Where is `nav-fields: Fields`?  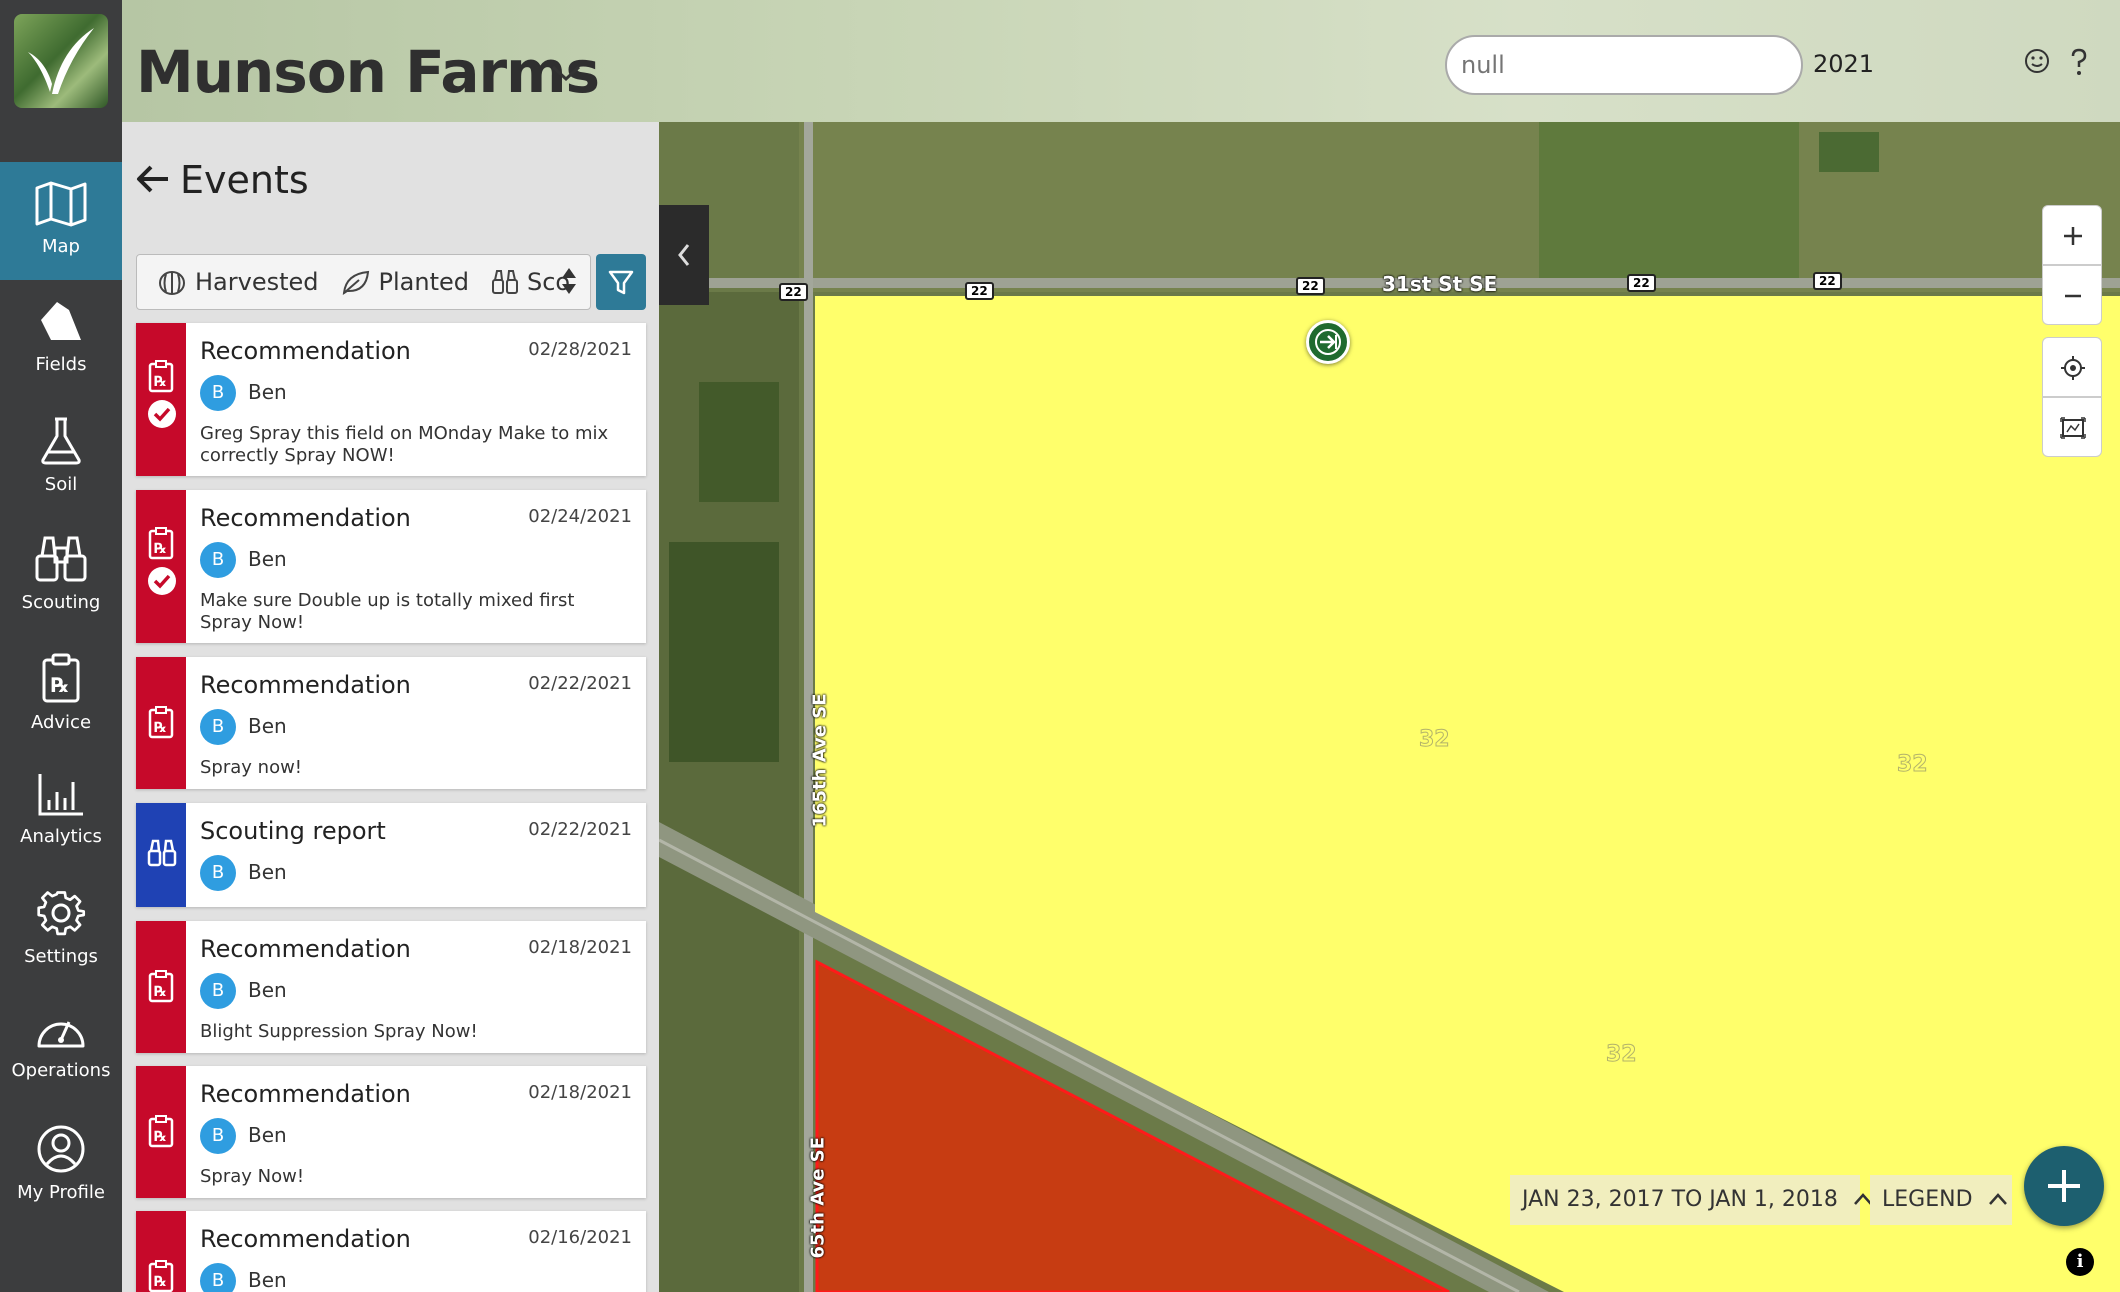 nav-fields: Fields is located at coordinates (61, 339).